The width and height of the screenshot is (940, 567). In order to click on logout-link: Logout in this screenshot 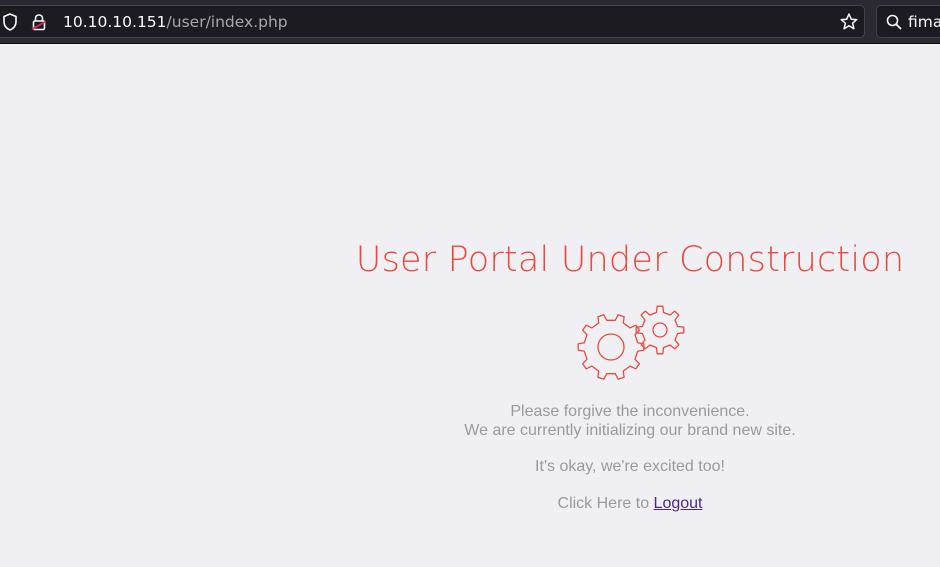, I will do `click(678, 503)`.